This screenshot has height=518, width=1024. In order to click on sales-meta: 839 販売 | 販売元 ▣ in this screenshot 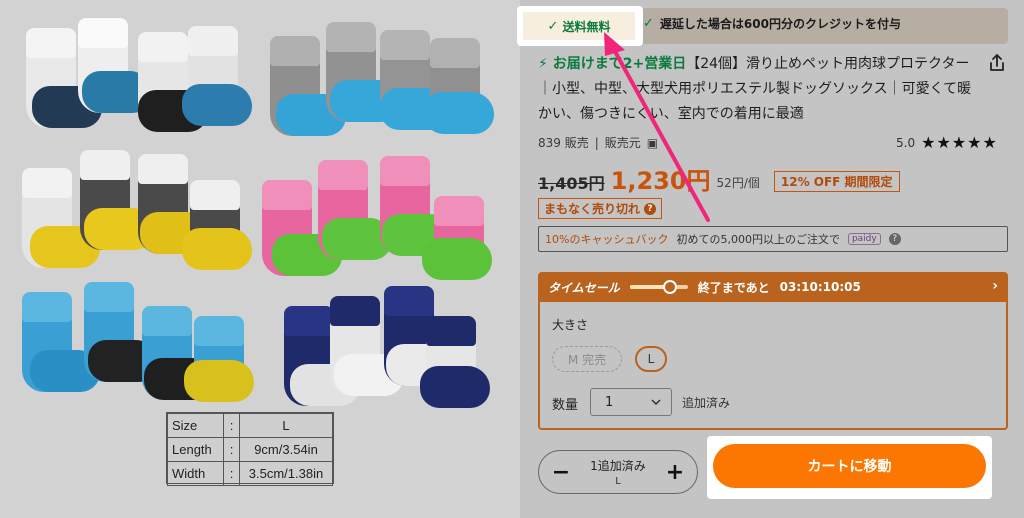, I will do `click(598, 142)`.